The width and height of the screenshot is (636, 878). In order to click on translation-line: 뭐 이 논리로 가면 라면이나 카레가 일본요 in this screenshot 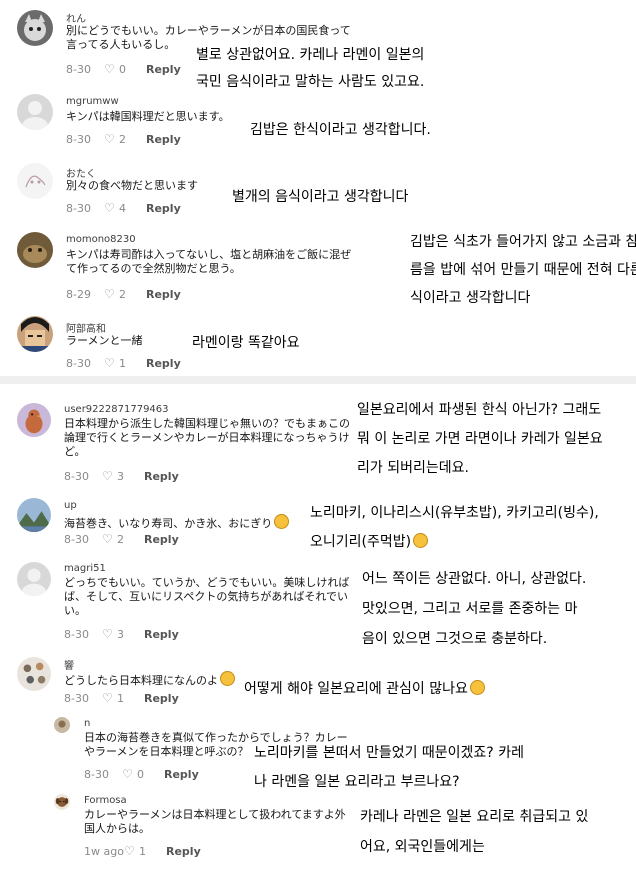, I will do `click(480, 439)`.